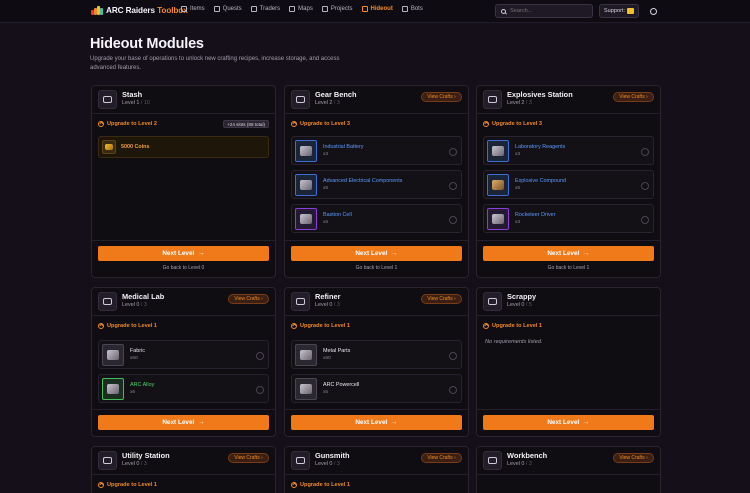 The width and height of the screenshot is (750, 493). I want to click on nav-item-items: Items, so click(193, 9).